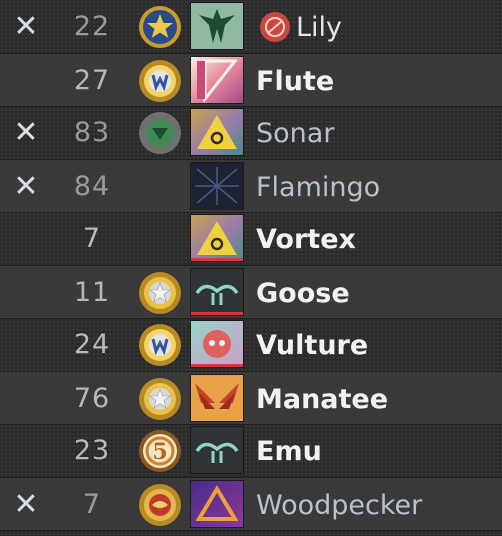  What do you see at coordinates (289, 451) in the screenshot?
I see `player-name: Emu` at bounding box center [289, 451].